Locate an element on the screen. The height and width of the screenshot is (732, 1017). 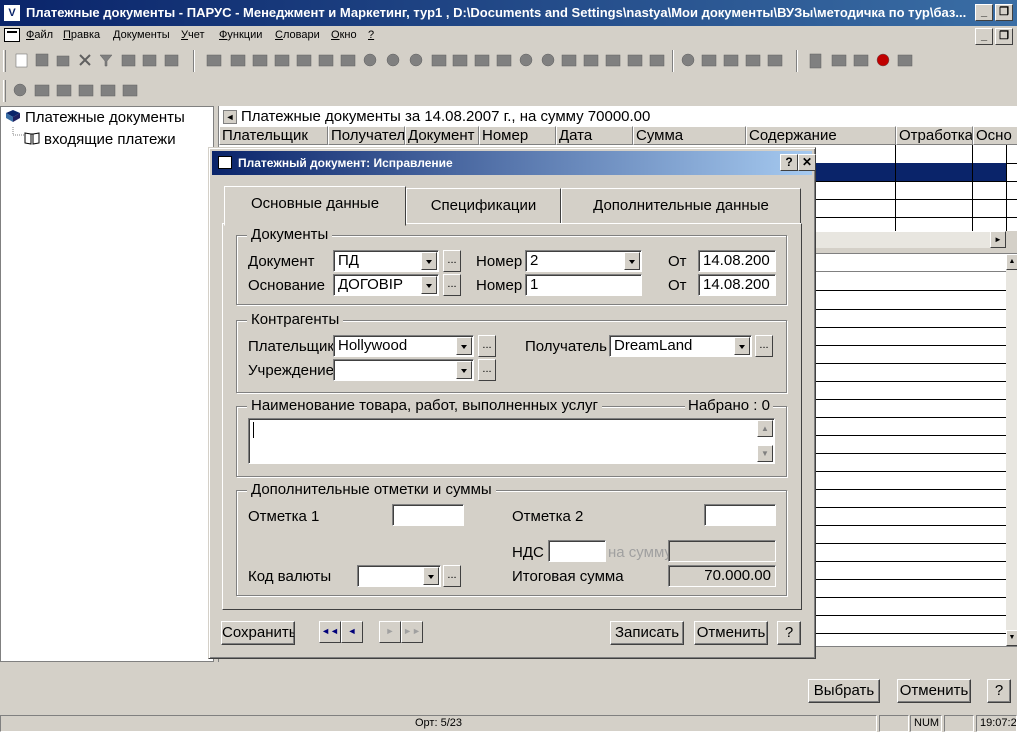
tree-item-incoming-payments: входящие платежи is located at coordinates (100, 139).